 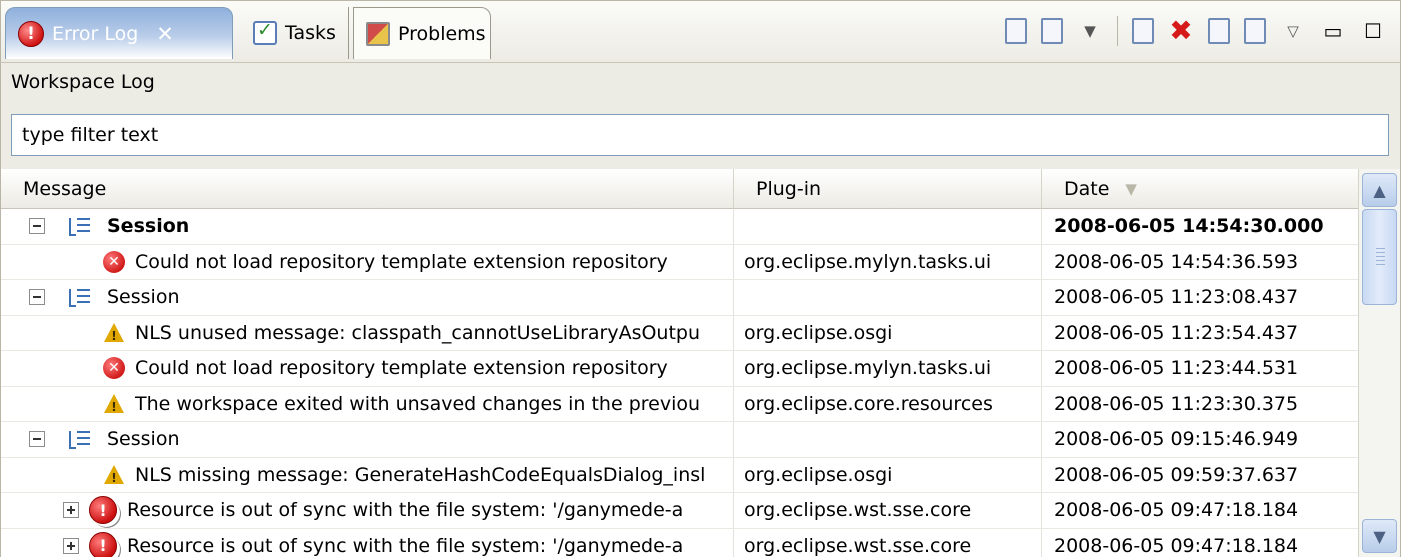 What do you see at coordinates (1176, 403) in the screenshot?
I see `date-text: 2008-06-05 11:23:30.375` at bounding box center [1176, 403].